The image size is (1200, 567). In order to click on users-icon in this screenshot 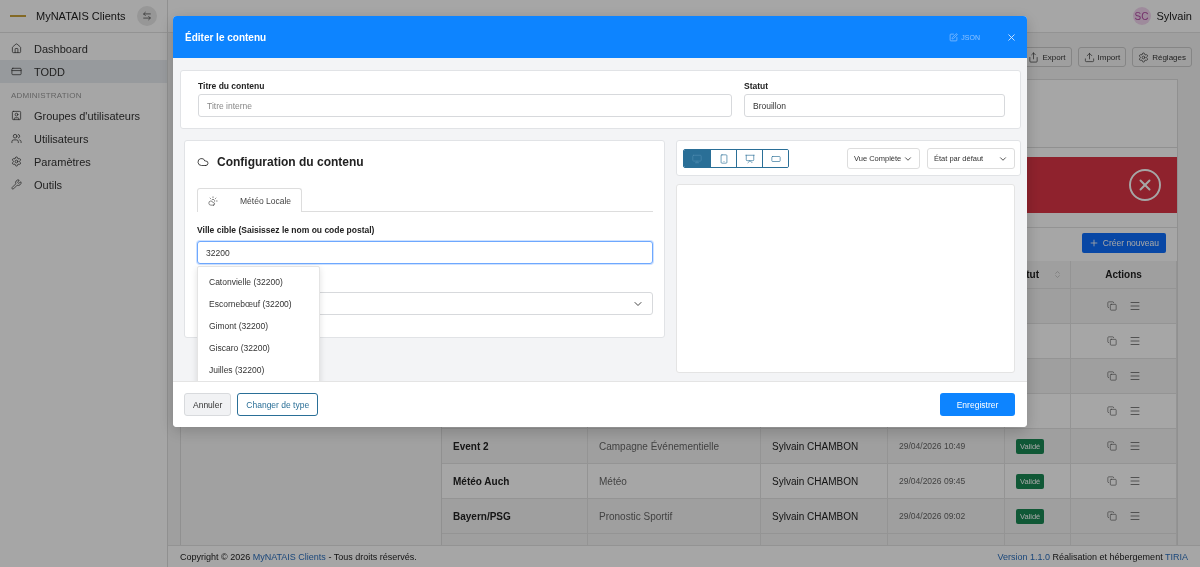, I will do `click(16, 138)`.